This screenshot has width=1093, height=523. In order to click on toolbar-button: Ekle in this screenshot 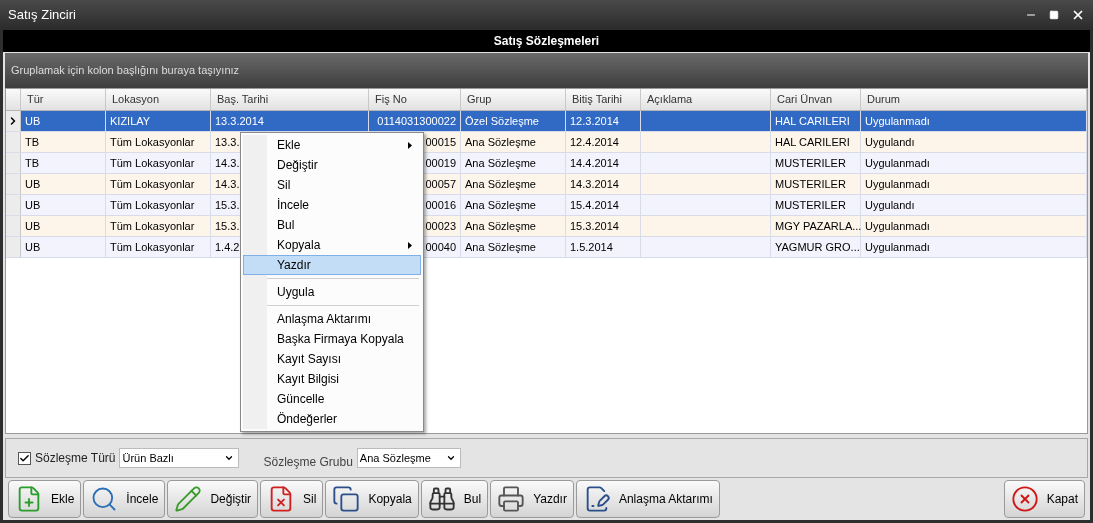, I will do `click(45, 499)`.